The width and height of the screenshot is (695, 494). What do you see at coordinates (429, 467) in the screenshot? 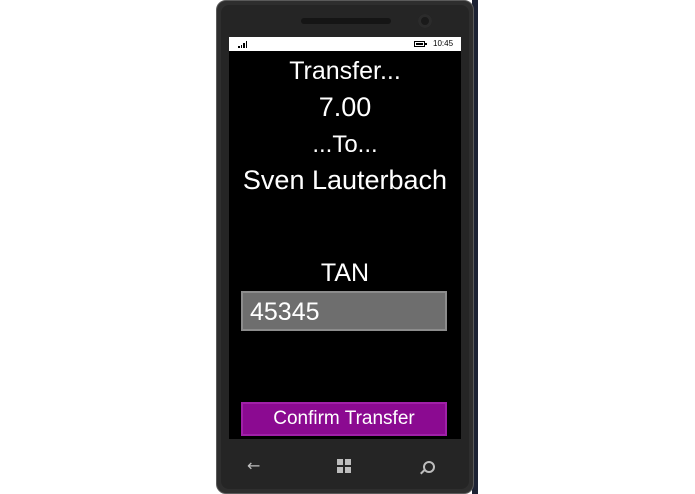
I see `search-icon` at bounding box center [429, 467].